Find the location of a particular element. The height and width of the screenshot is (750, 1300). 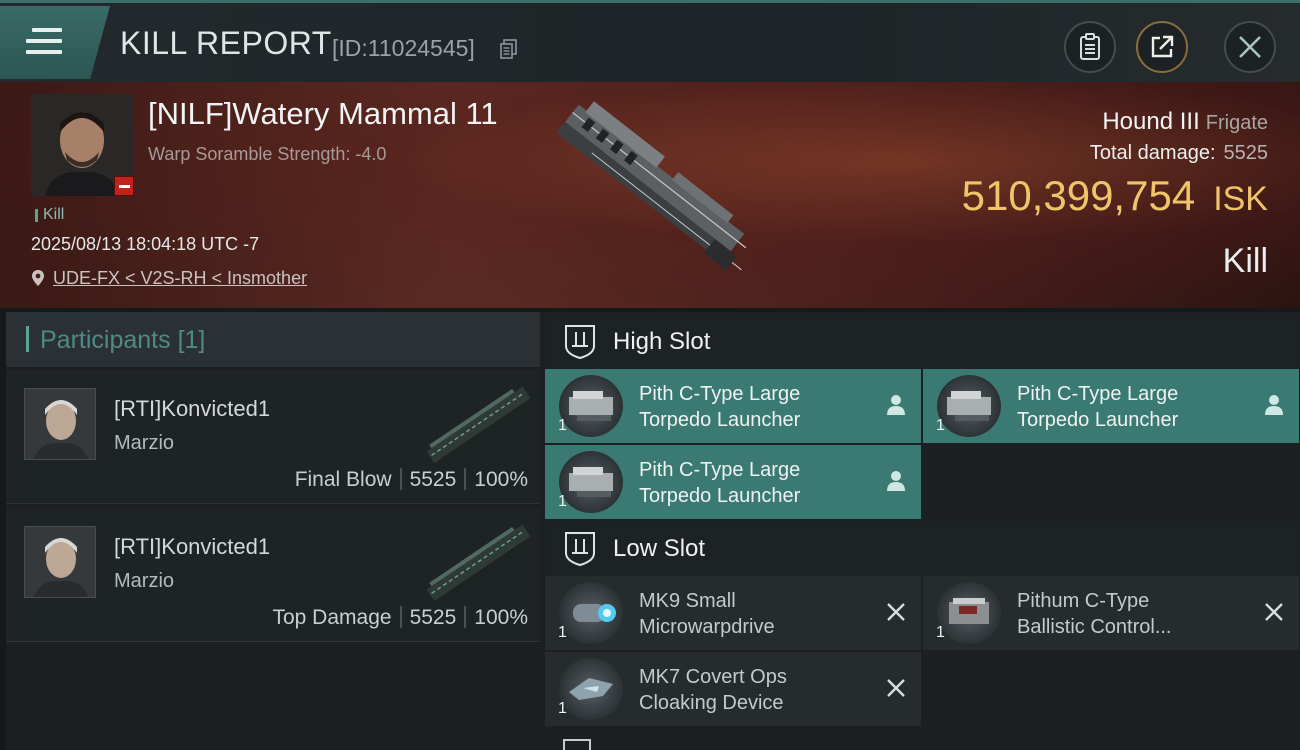

module-low-1: 1 MK9 Small Microwarpdrive is located at coordinates (733, 613).